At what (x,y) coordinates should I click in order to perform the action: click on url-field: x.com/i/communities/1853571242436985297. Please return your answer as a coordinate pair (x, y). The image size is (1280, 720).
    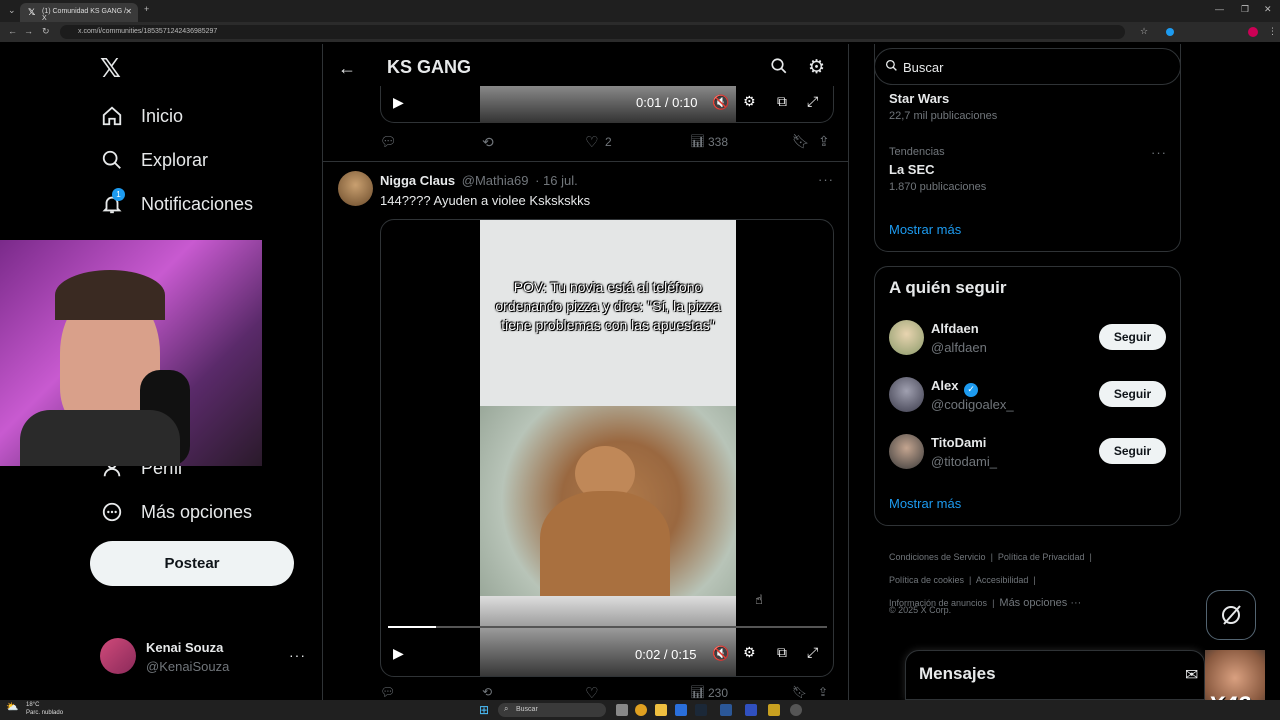
    Looking at the image, I should click on (592, 32).